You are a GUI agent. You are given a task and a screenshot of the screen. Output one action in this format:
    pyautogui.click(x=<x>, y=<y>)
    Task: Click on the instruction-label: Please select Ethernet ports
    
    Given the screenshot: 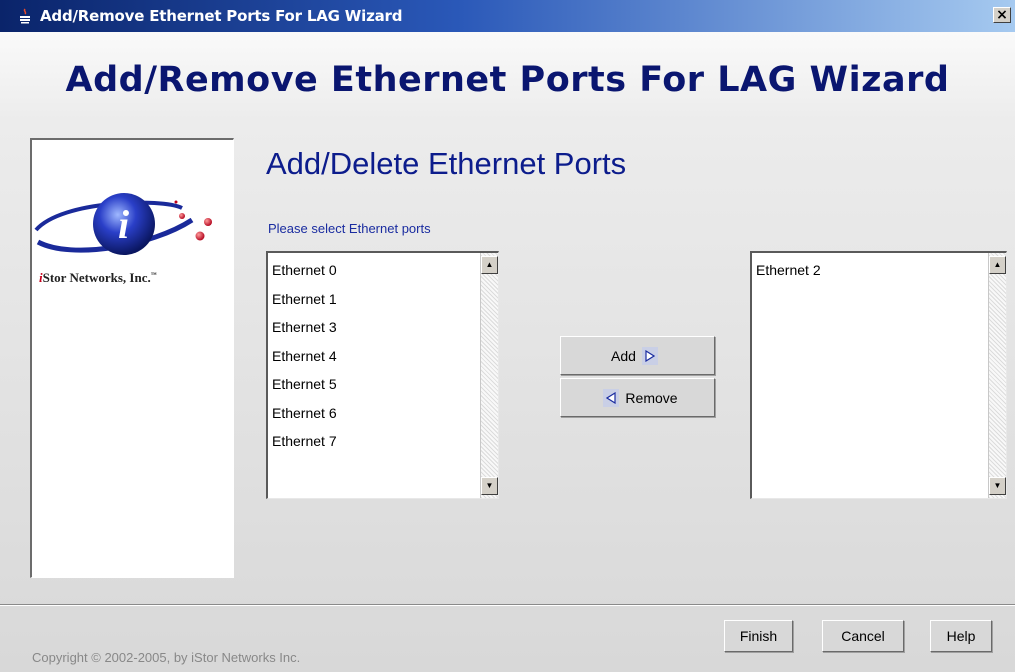 What is the action you would take?
    pyautogui.click(x=349, y=228)
    